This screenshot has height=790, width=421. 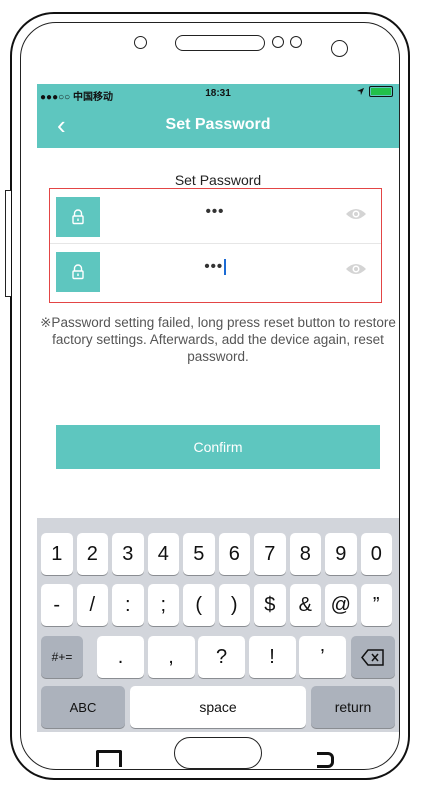 What do you see at coordinates (83, 707) in the screenshot?
I see `abc-key: ABC` at bounding box center [83, 707].